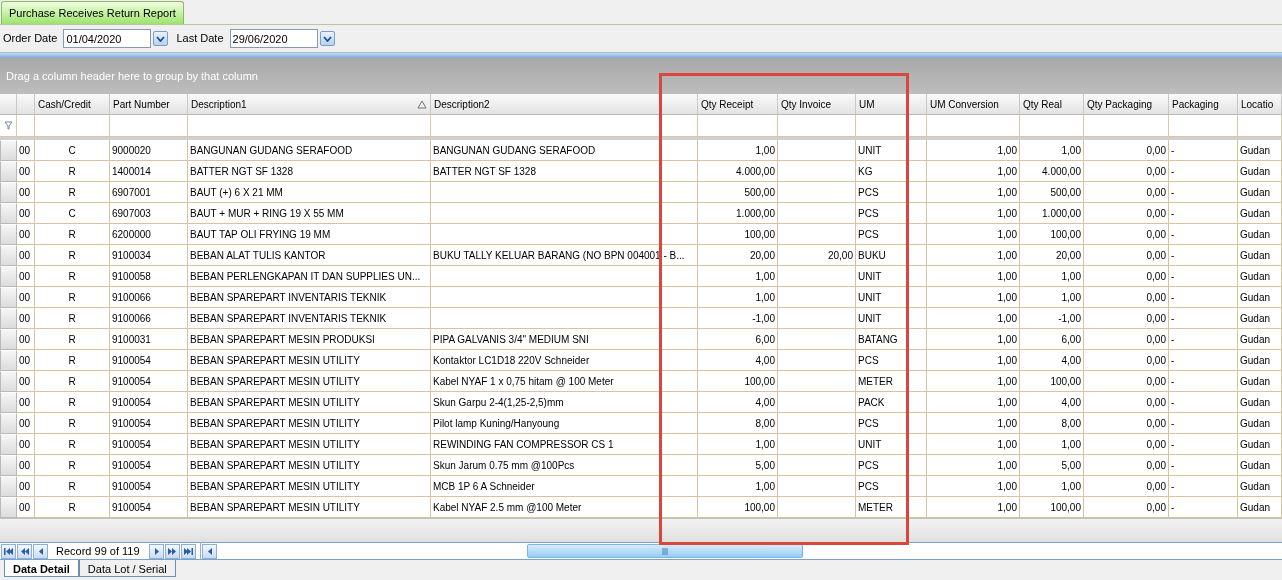  I want to click on table-cell: 100,00, so click(738, 234).